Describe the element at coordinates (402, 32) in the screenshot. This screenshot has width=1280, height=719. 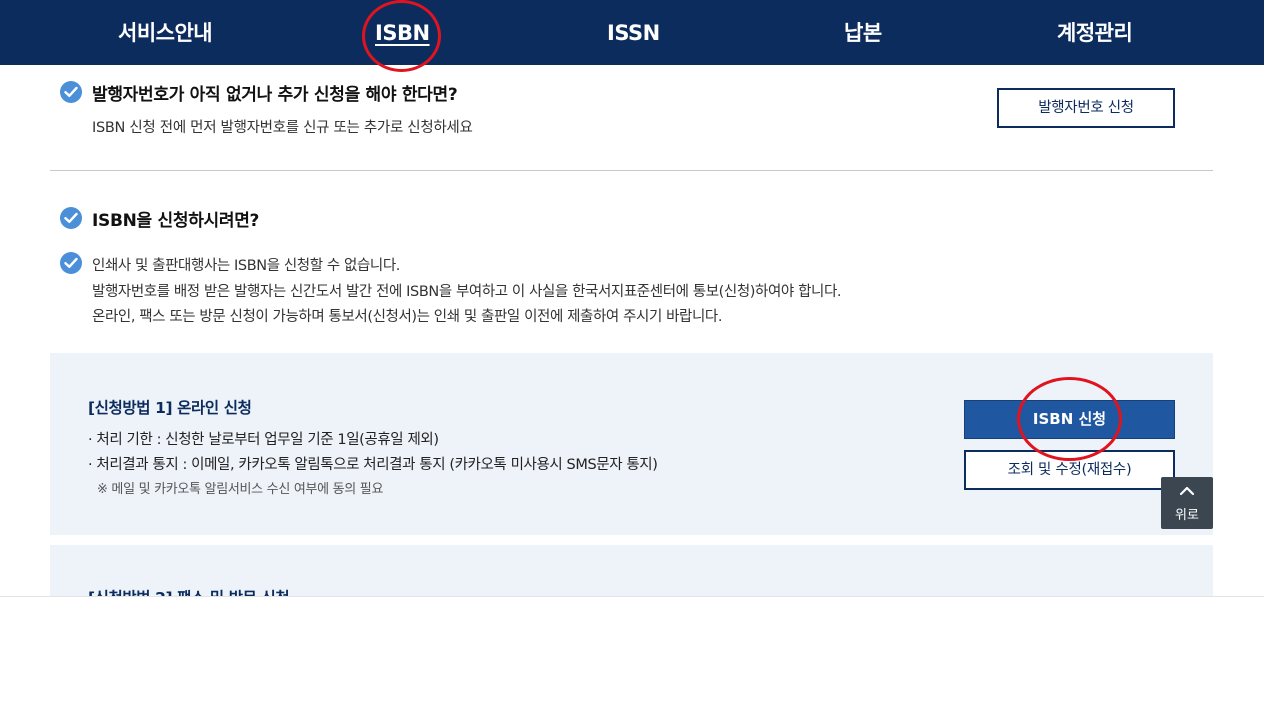
I see `nav-item-isbn: ISBN` at that location.